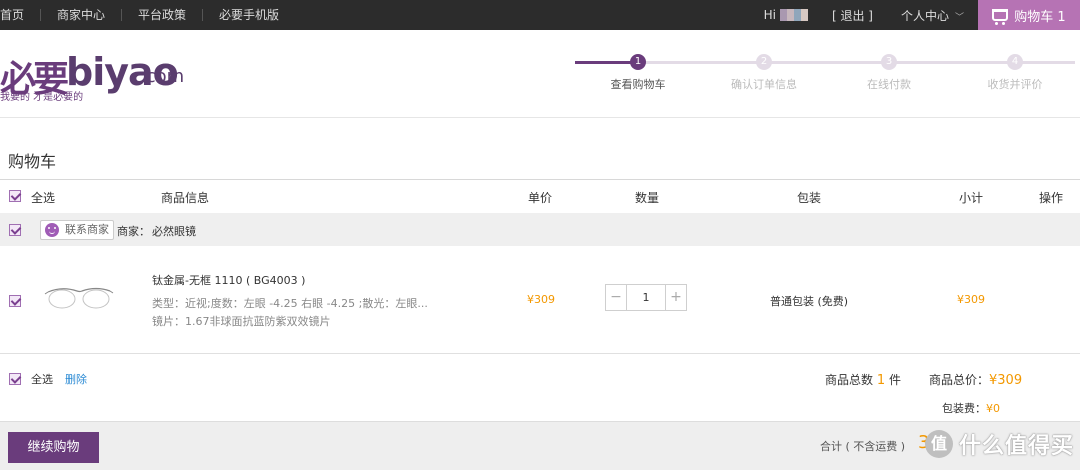  What do you see at coordinates (15, 230) in the screenshot?
I see `merchant-checkbox` at bounding box center [15, 230].